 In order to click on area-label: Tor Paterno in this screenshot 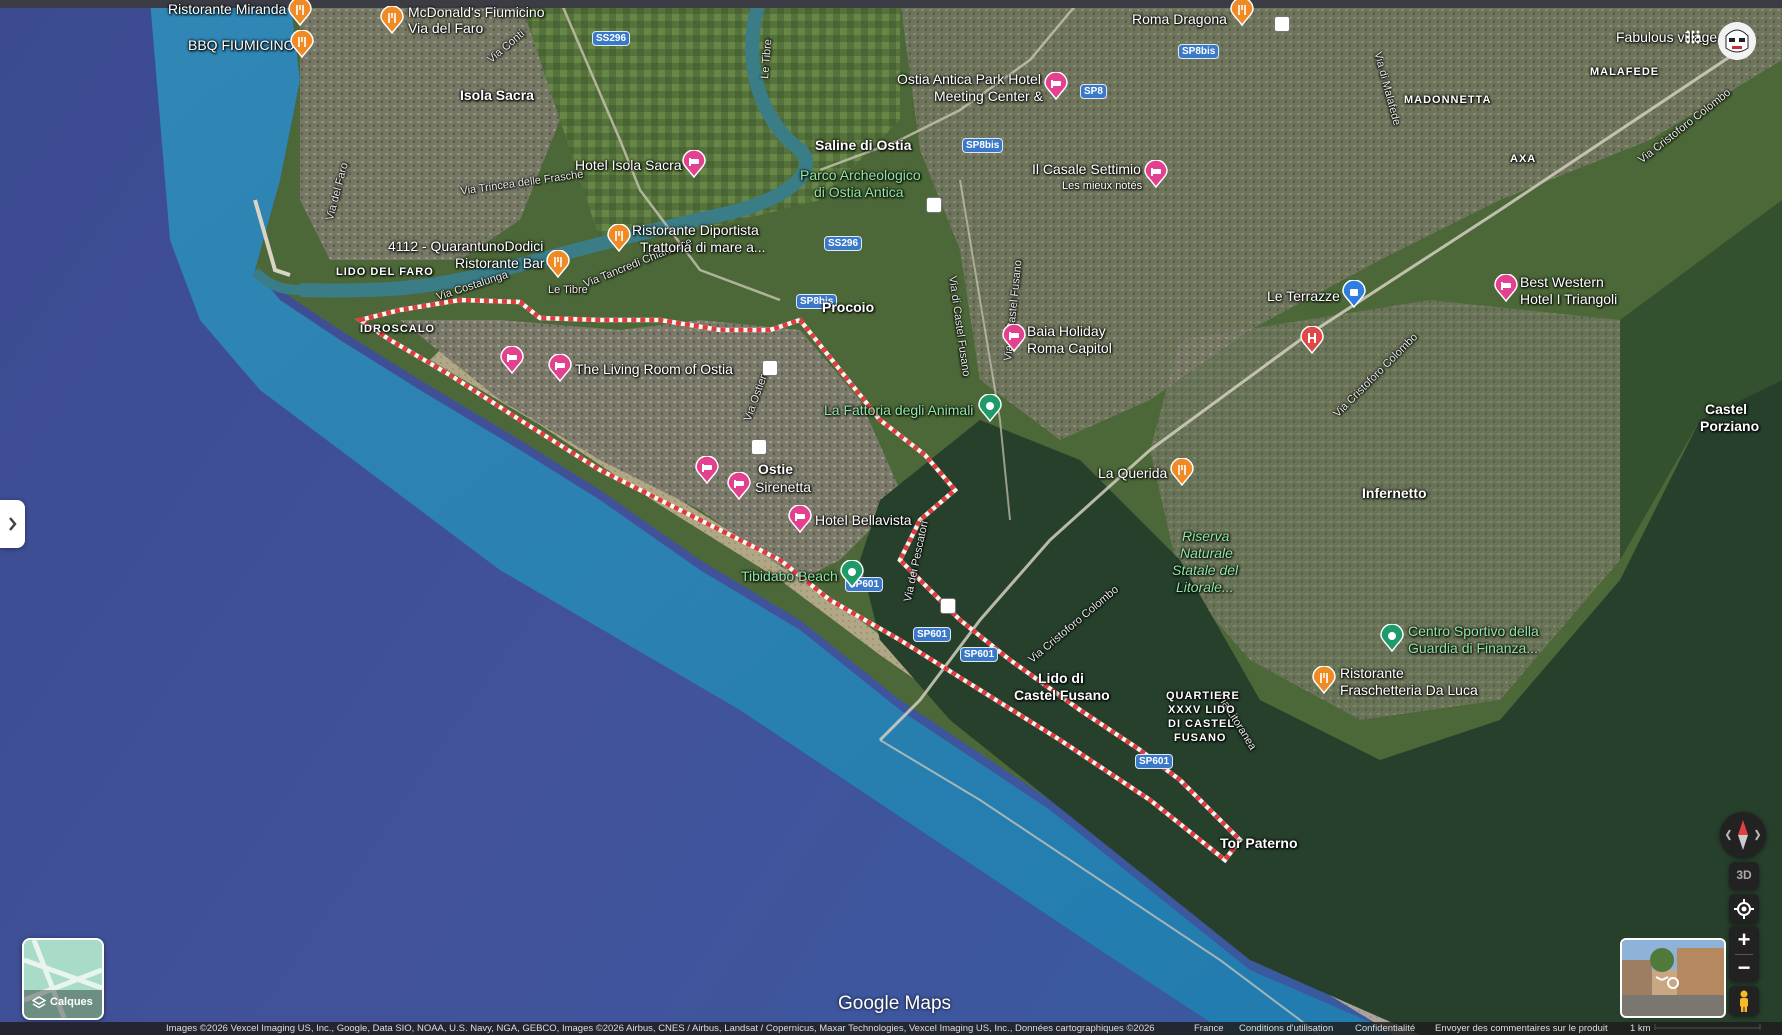, I will do `click(1259, 843)`.